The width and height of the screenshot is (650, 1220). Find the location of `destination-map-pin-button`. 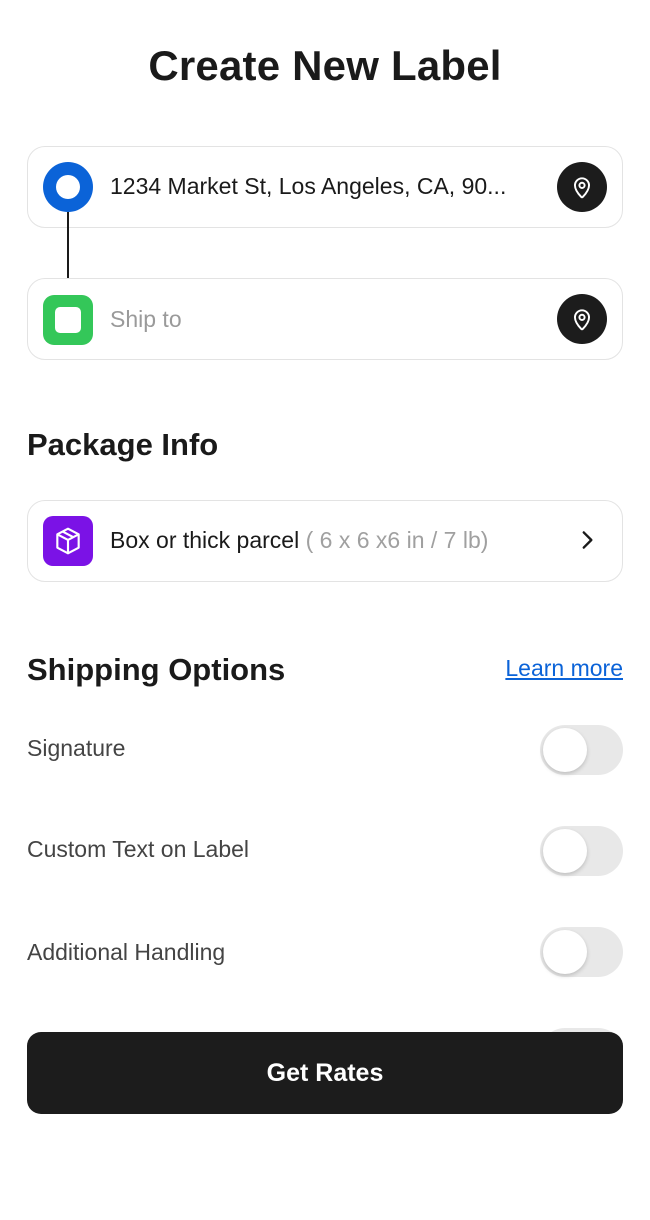

destination-map-pin-button is located at coordinates (582, 319).